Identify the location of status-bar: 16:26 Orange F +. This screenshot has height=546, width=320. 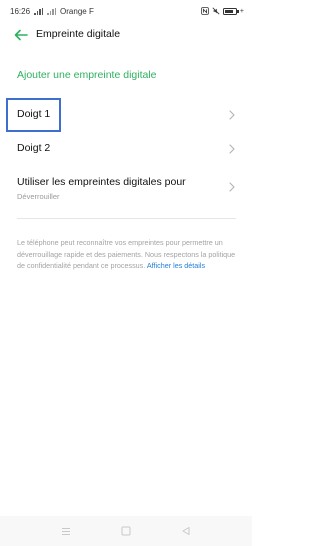
(126, 11).